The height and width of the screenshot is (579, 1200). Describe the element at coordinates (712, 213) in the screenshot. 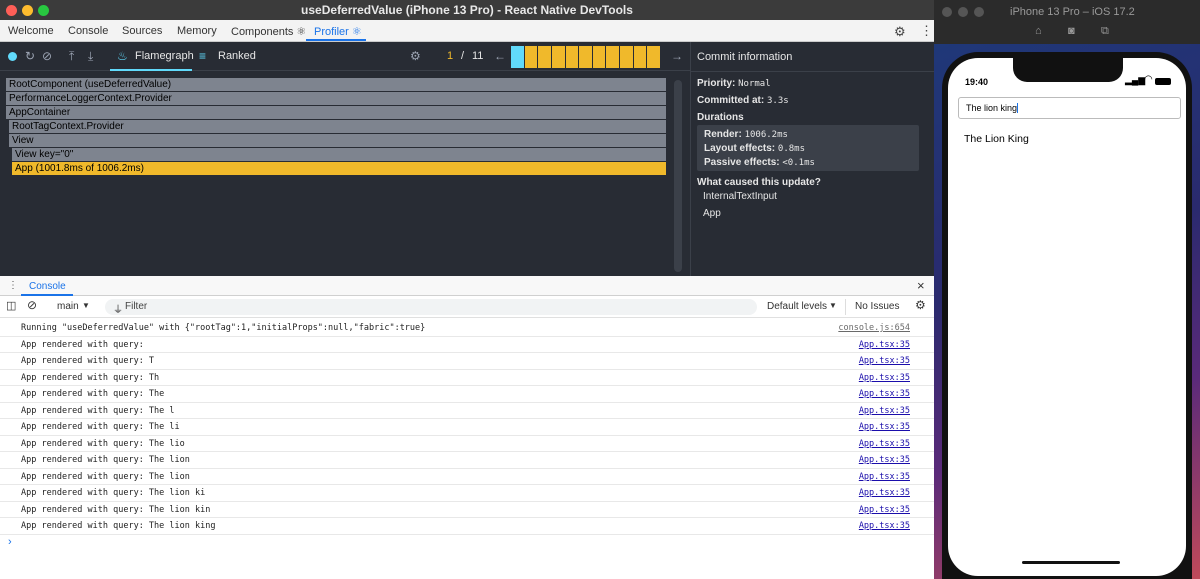

I see `update-cause-item: App` at that location.